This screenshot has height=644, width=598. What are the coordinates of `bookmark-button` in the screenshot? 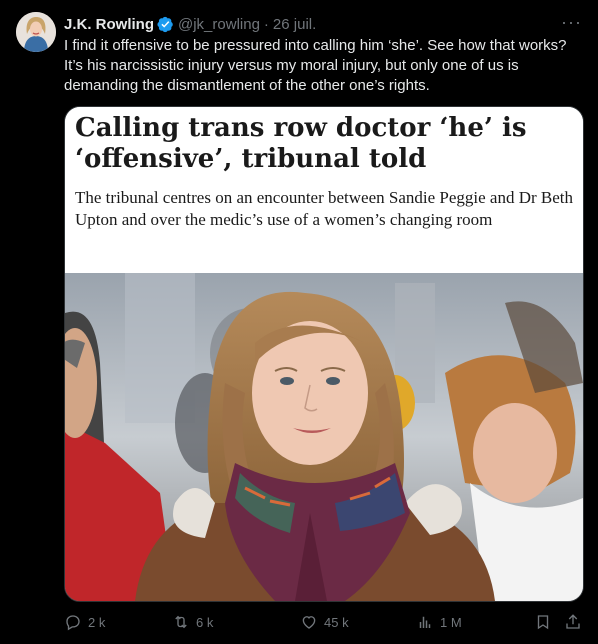 It's located at (546, 622).